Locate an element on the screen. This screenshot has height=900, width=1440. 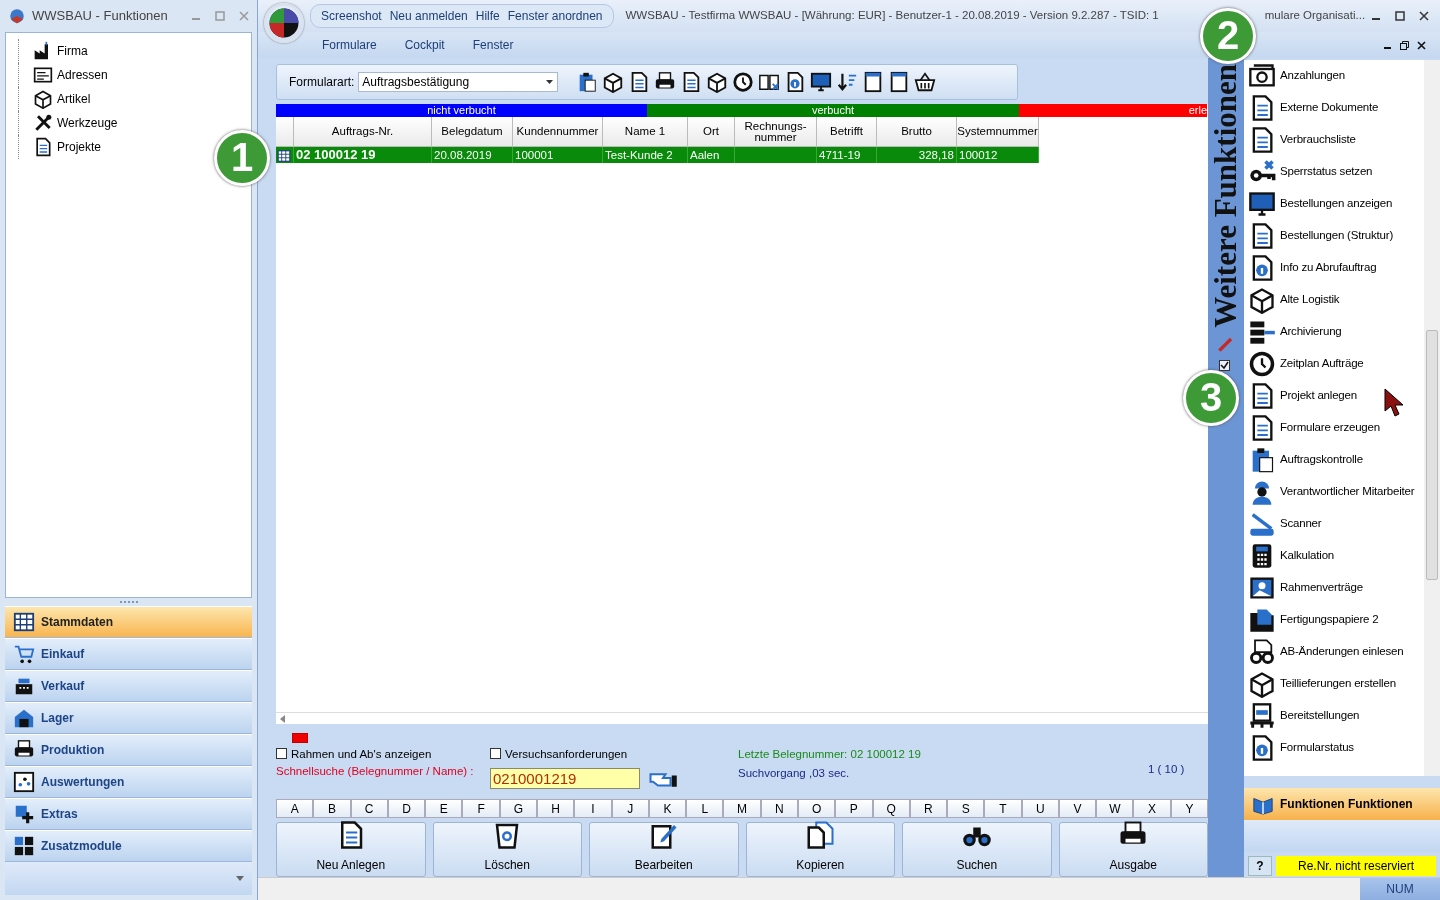
checkbox is located at coordinates (1224, 365).